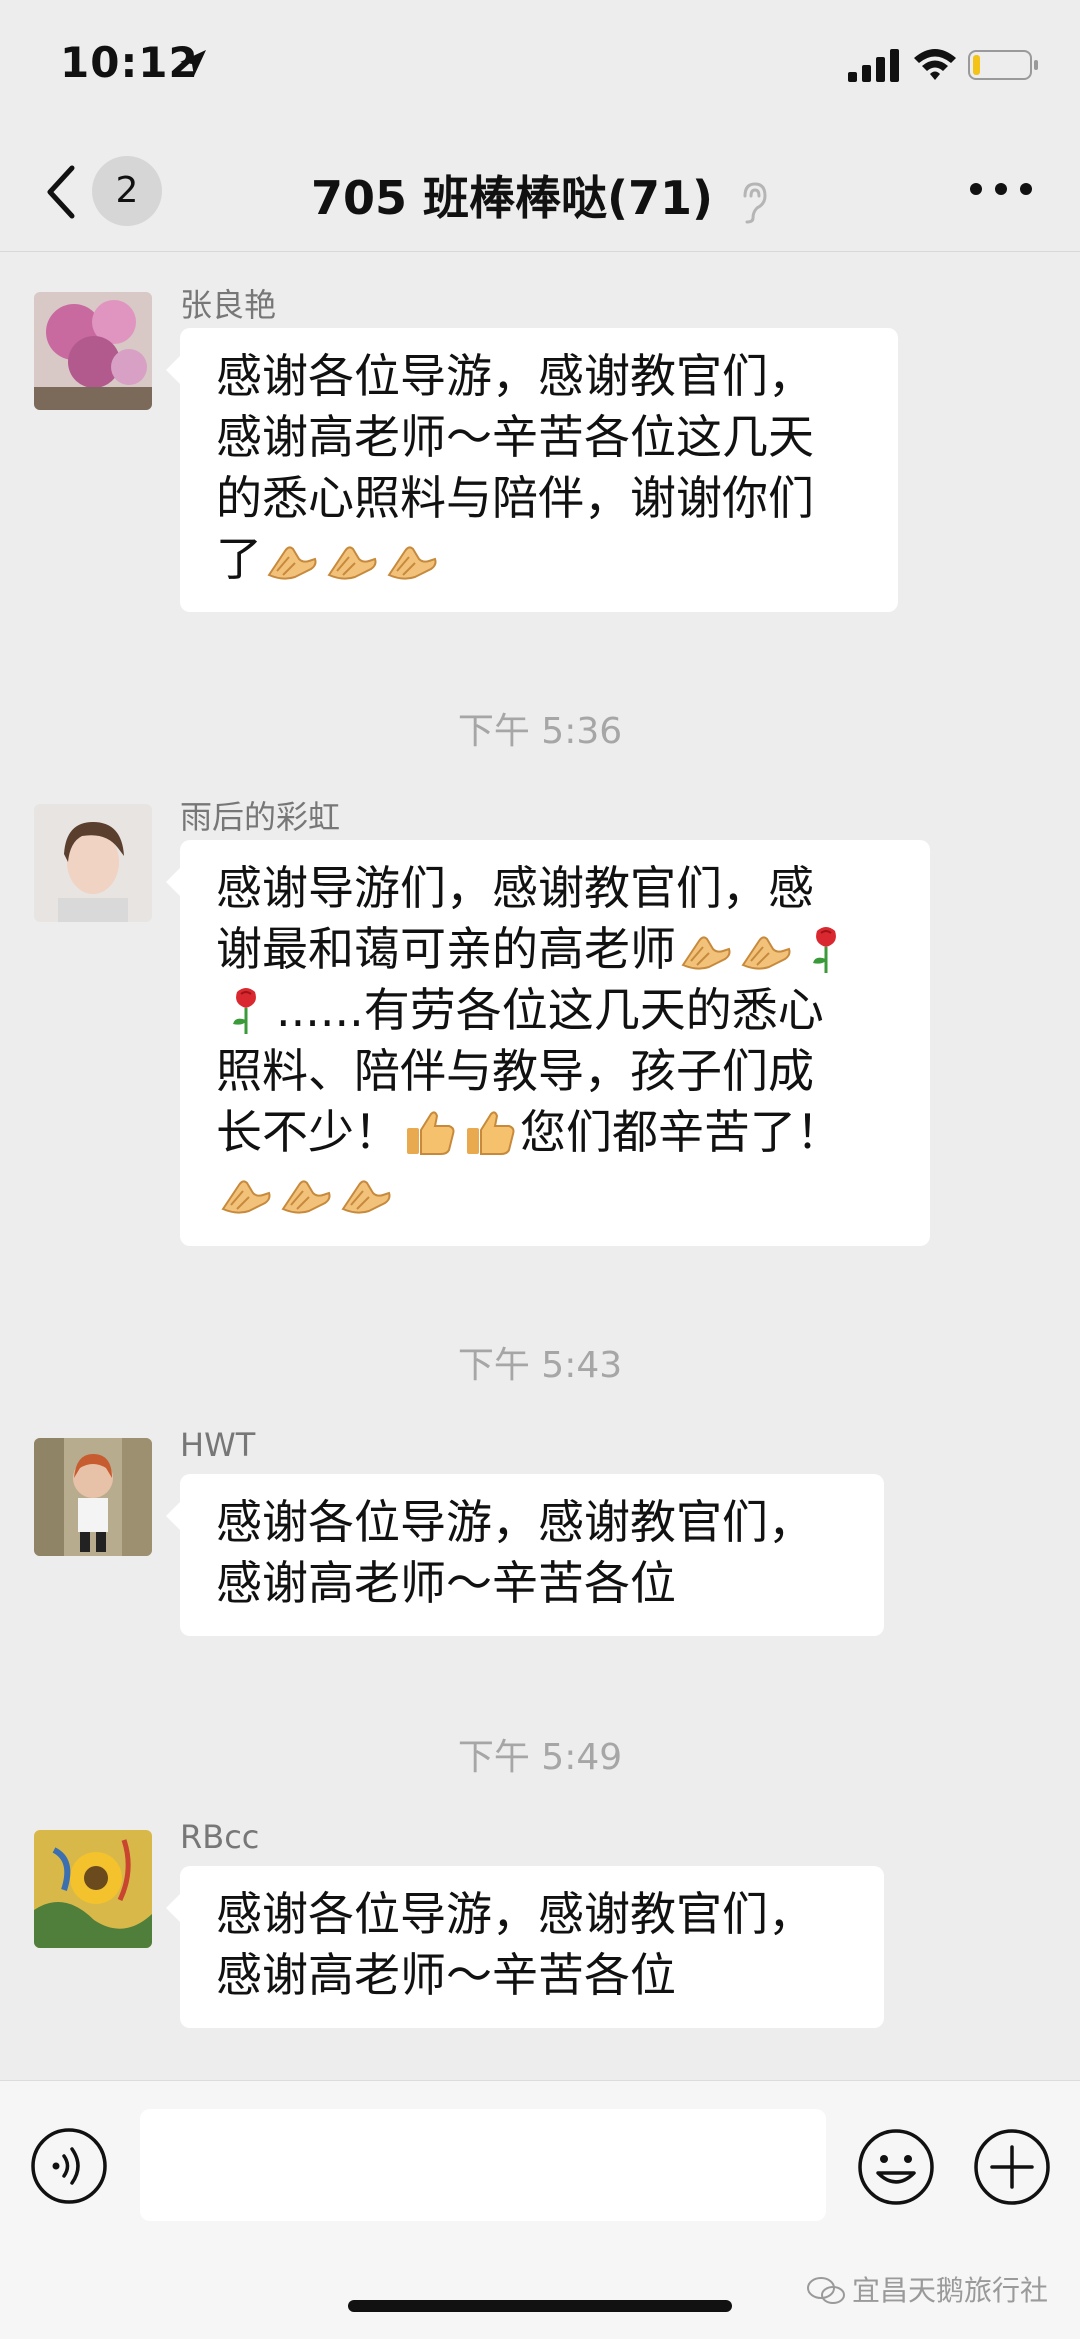 The width and height of the screenshot is (1080, 2339). Describe the element at coordinates (260, 817) in the screenshot. I see `sender-name: 雨后的彩虹` at that location.